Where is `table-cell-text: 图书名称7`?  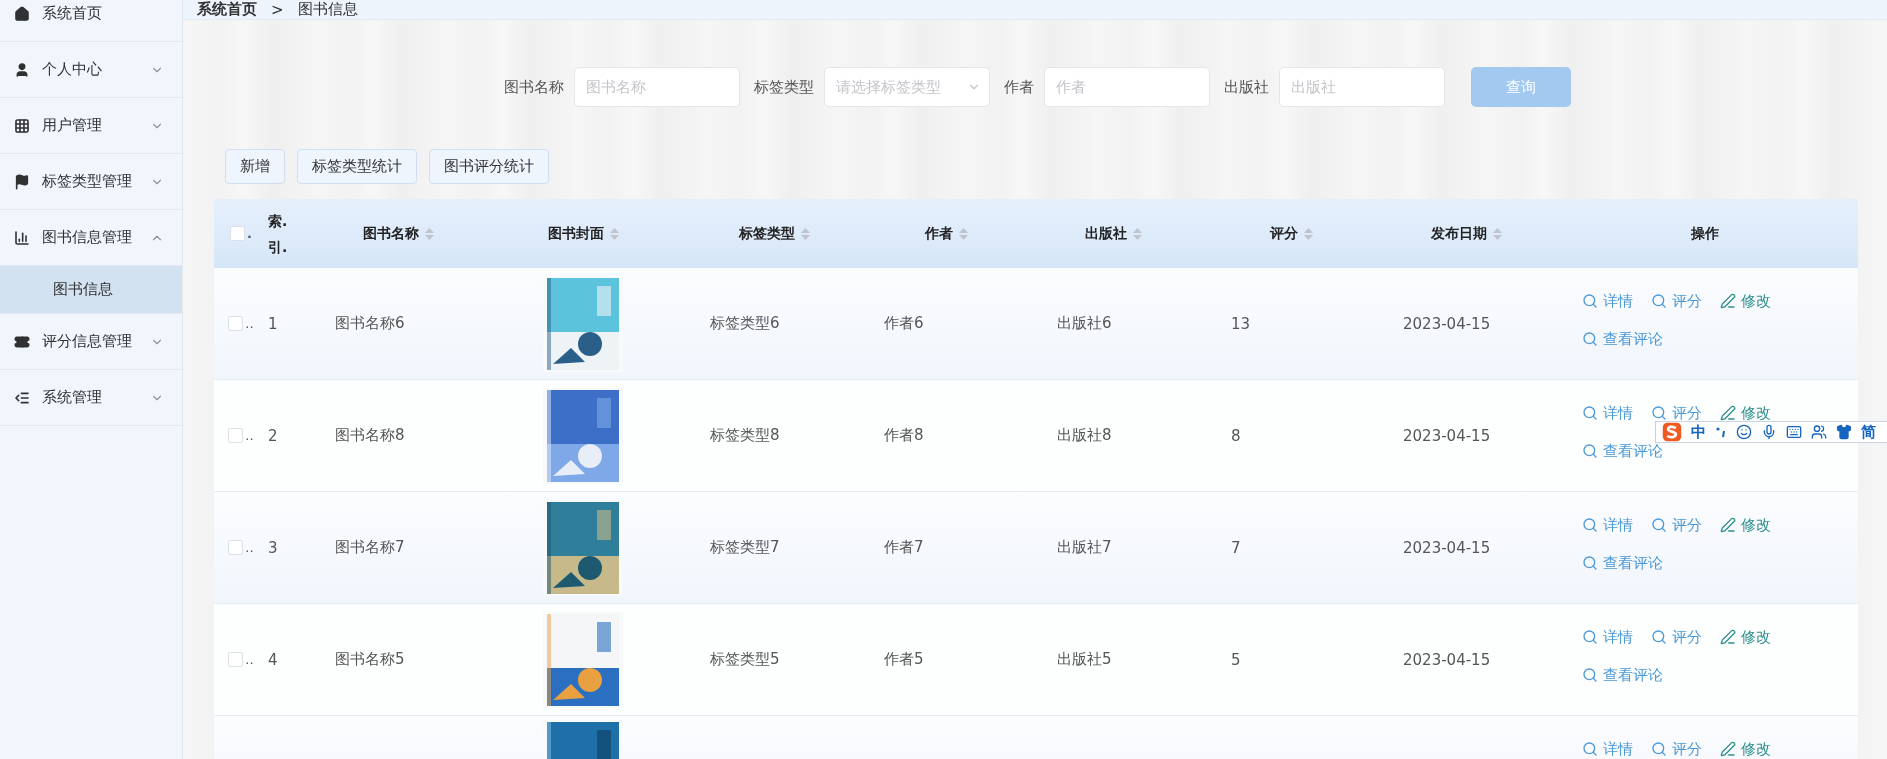
table-cell-text: 图书名称7 is located at coordinates (370, 547).